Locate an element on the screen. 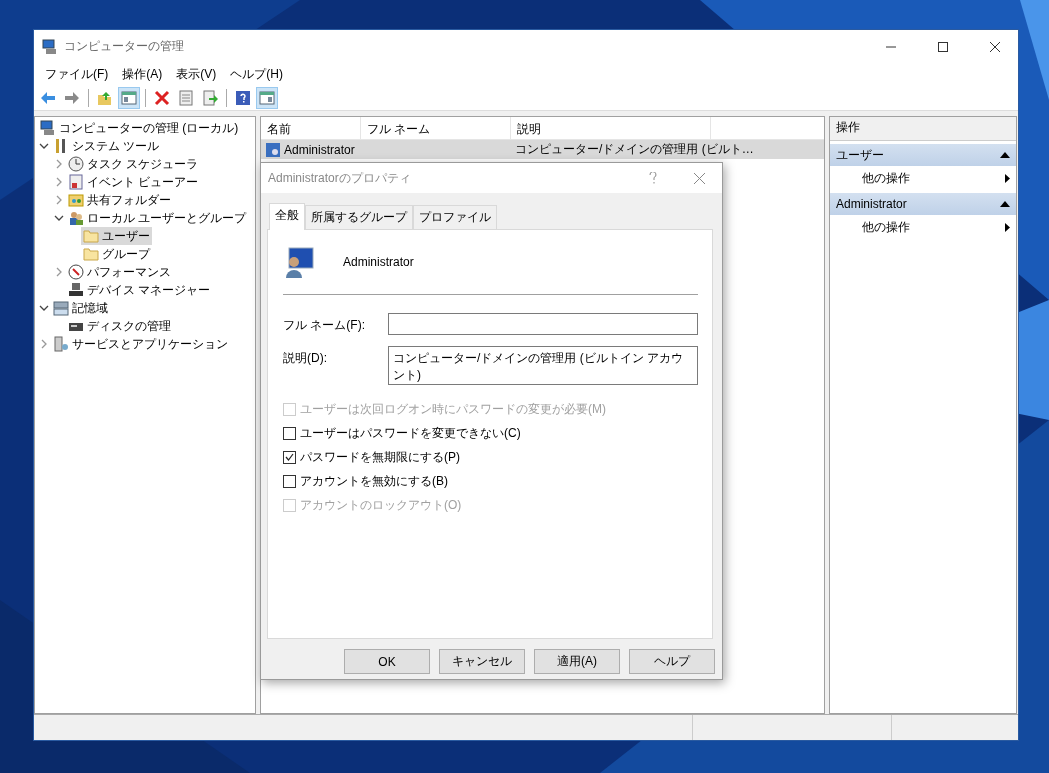  dialog-button: 適用(A) is located at coordinates (577, 661).